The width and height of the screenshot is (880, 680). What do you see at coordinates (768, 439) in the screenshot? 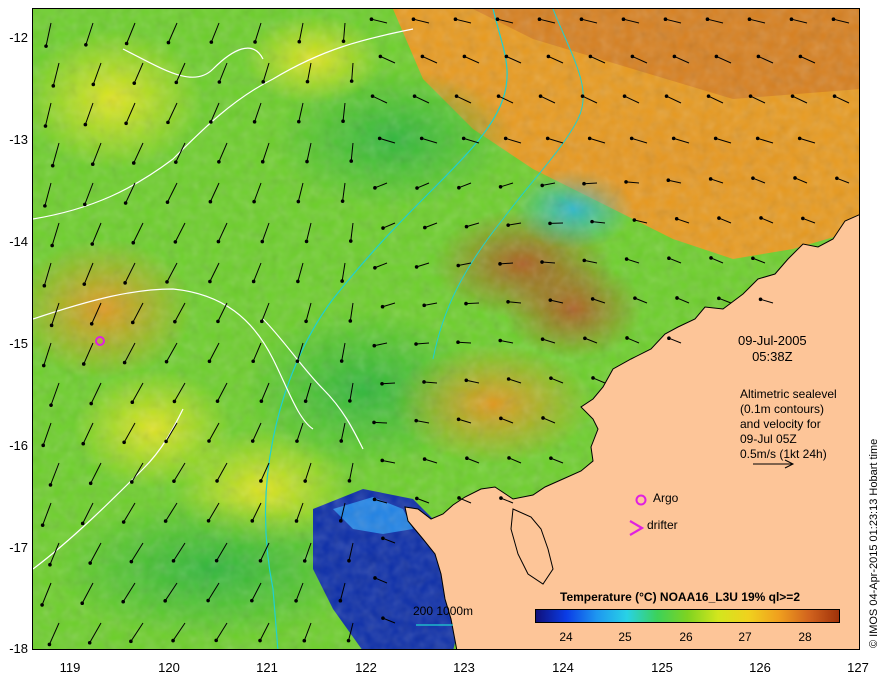
I see `info-line: 09-Jul 05Z` at bounding box center [768, 439].